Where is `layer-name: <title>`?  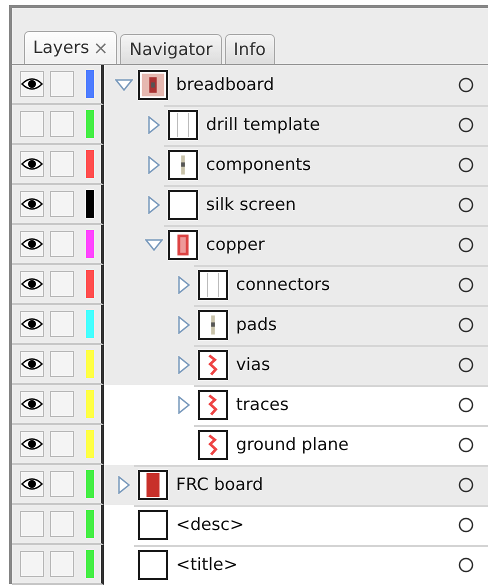
layer-name: <title> is located at coordinates (207, 565).